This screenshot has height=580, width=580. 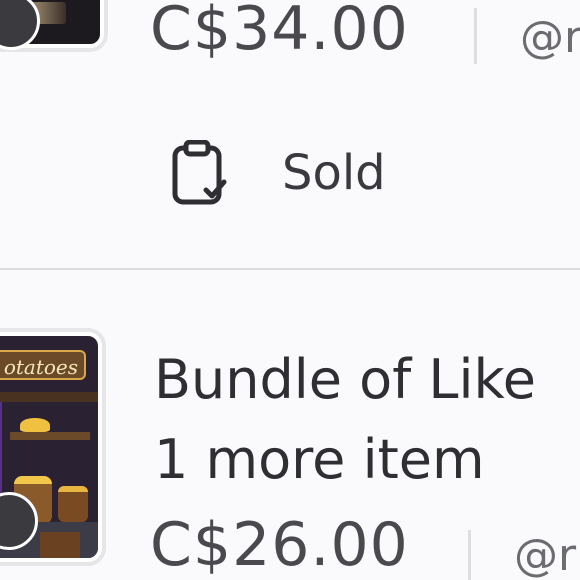 I want to click on listing-price: C$26.00, so click(x=279, y=545).